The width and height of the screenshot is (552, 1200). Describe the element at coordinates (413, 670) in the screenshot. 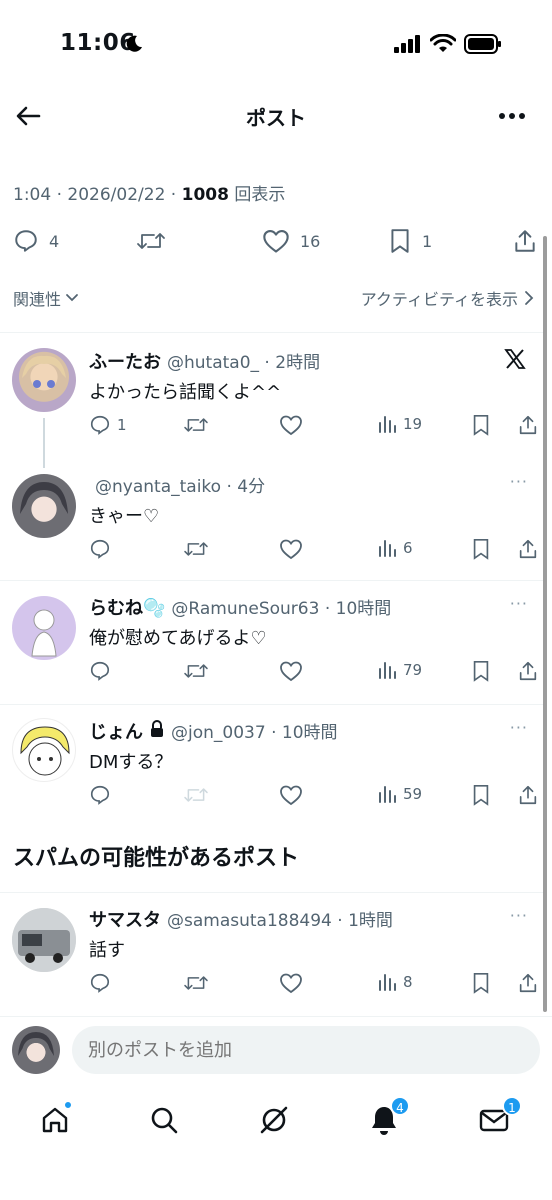

I see `view-count: 79` at that location.